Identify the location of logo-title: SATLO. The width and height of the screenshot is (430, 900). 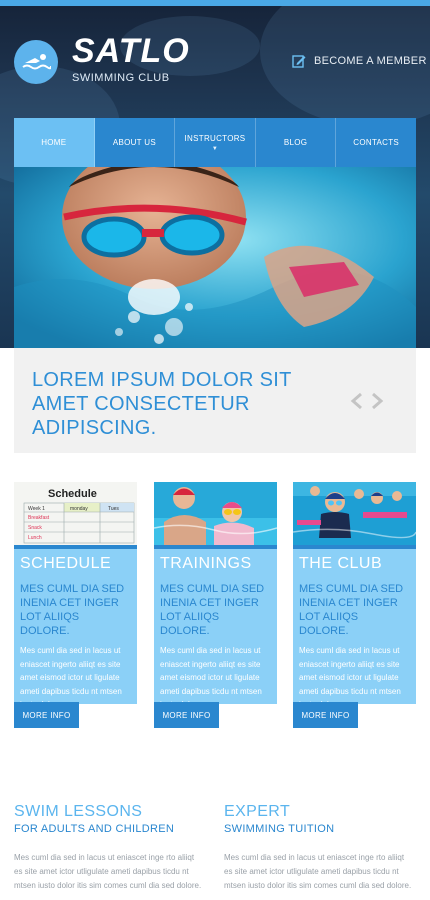
(131, 51).